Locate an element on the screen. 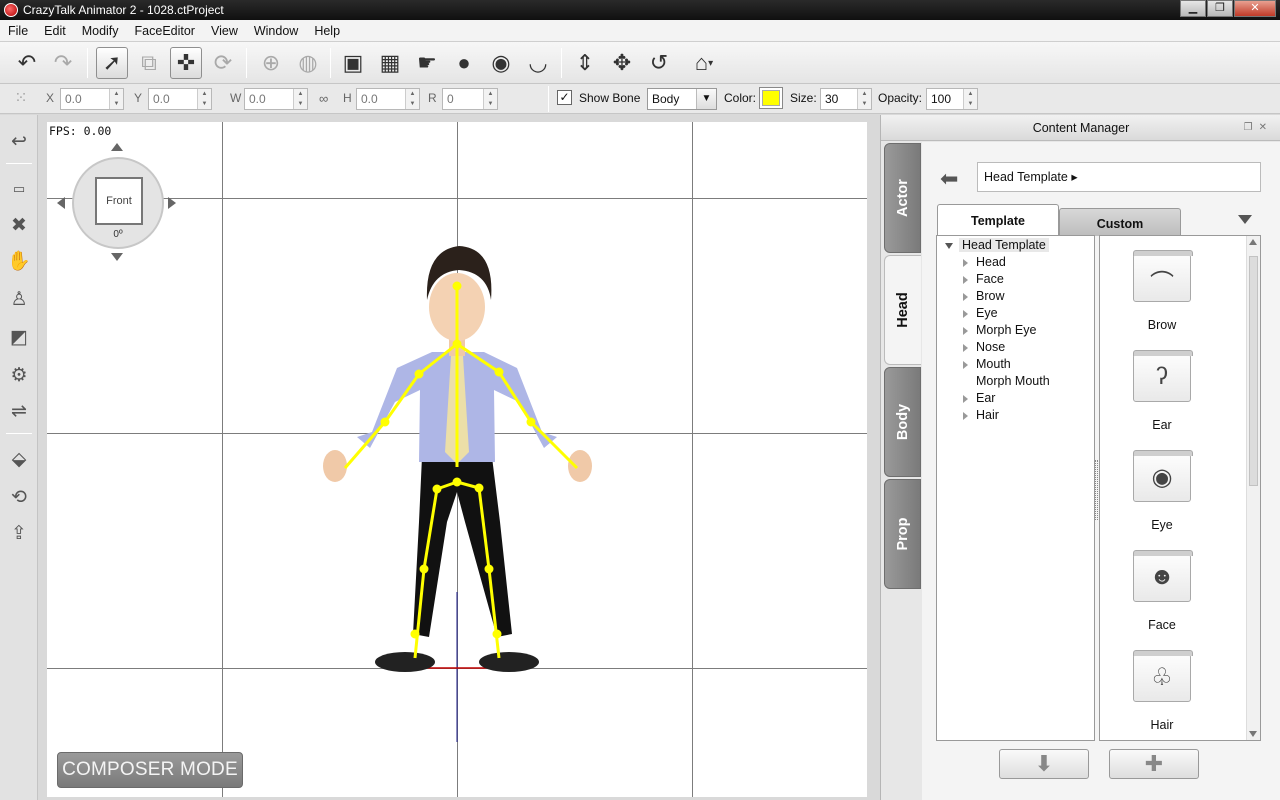 Image resolution: width=1280 pixels, height=800 pixels. menu-view: View is located at coordinates (224, 31).